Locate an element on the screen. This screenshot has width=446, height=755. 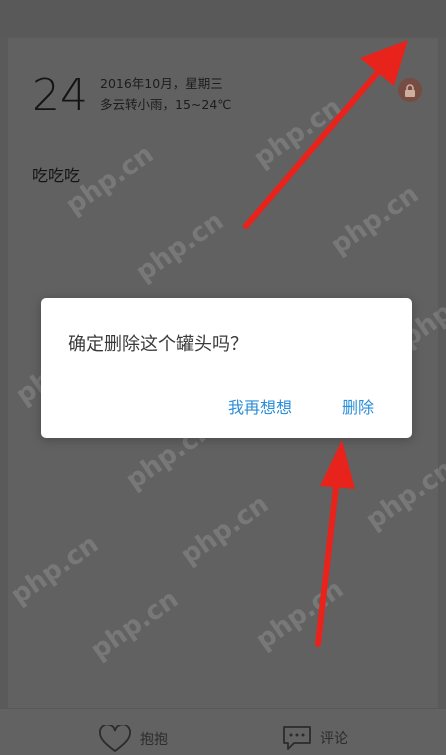
arrow-delete is located at coordinates (335, 543).